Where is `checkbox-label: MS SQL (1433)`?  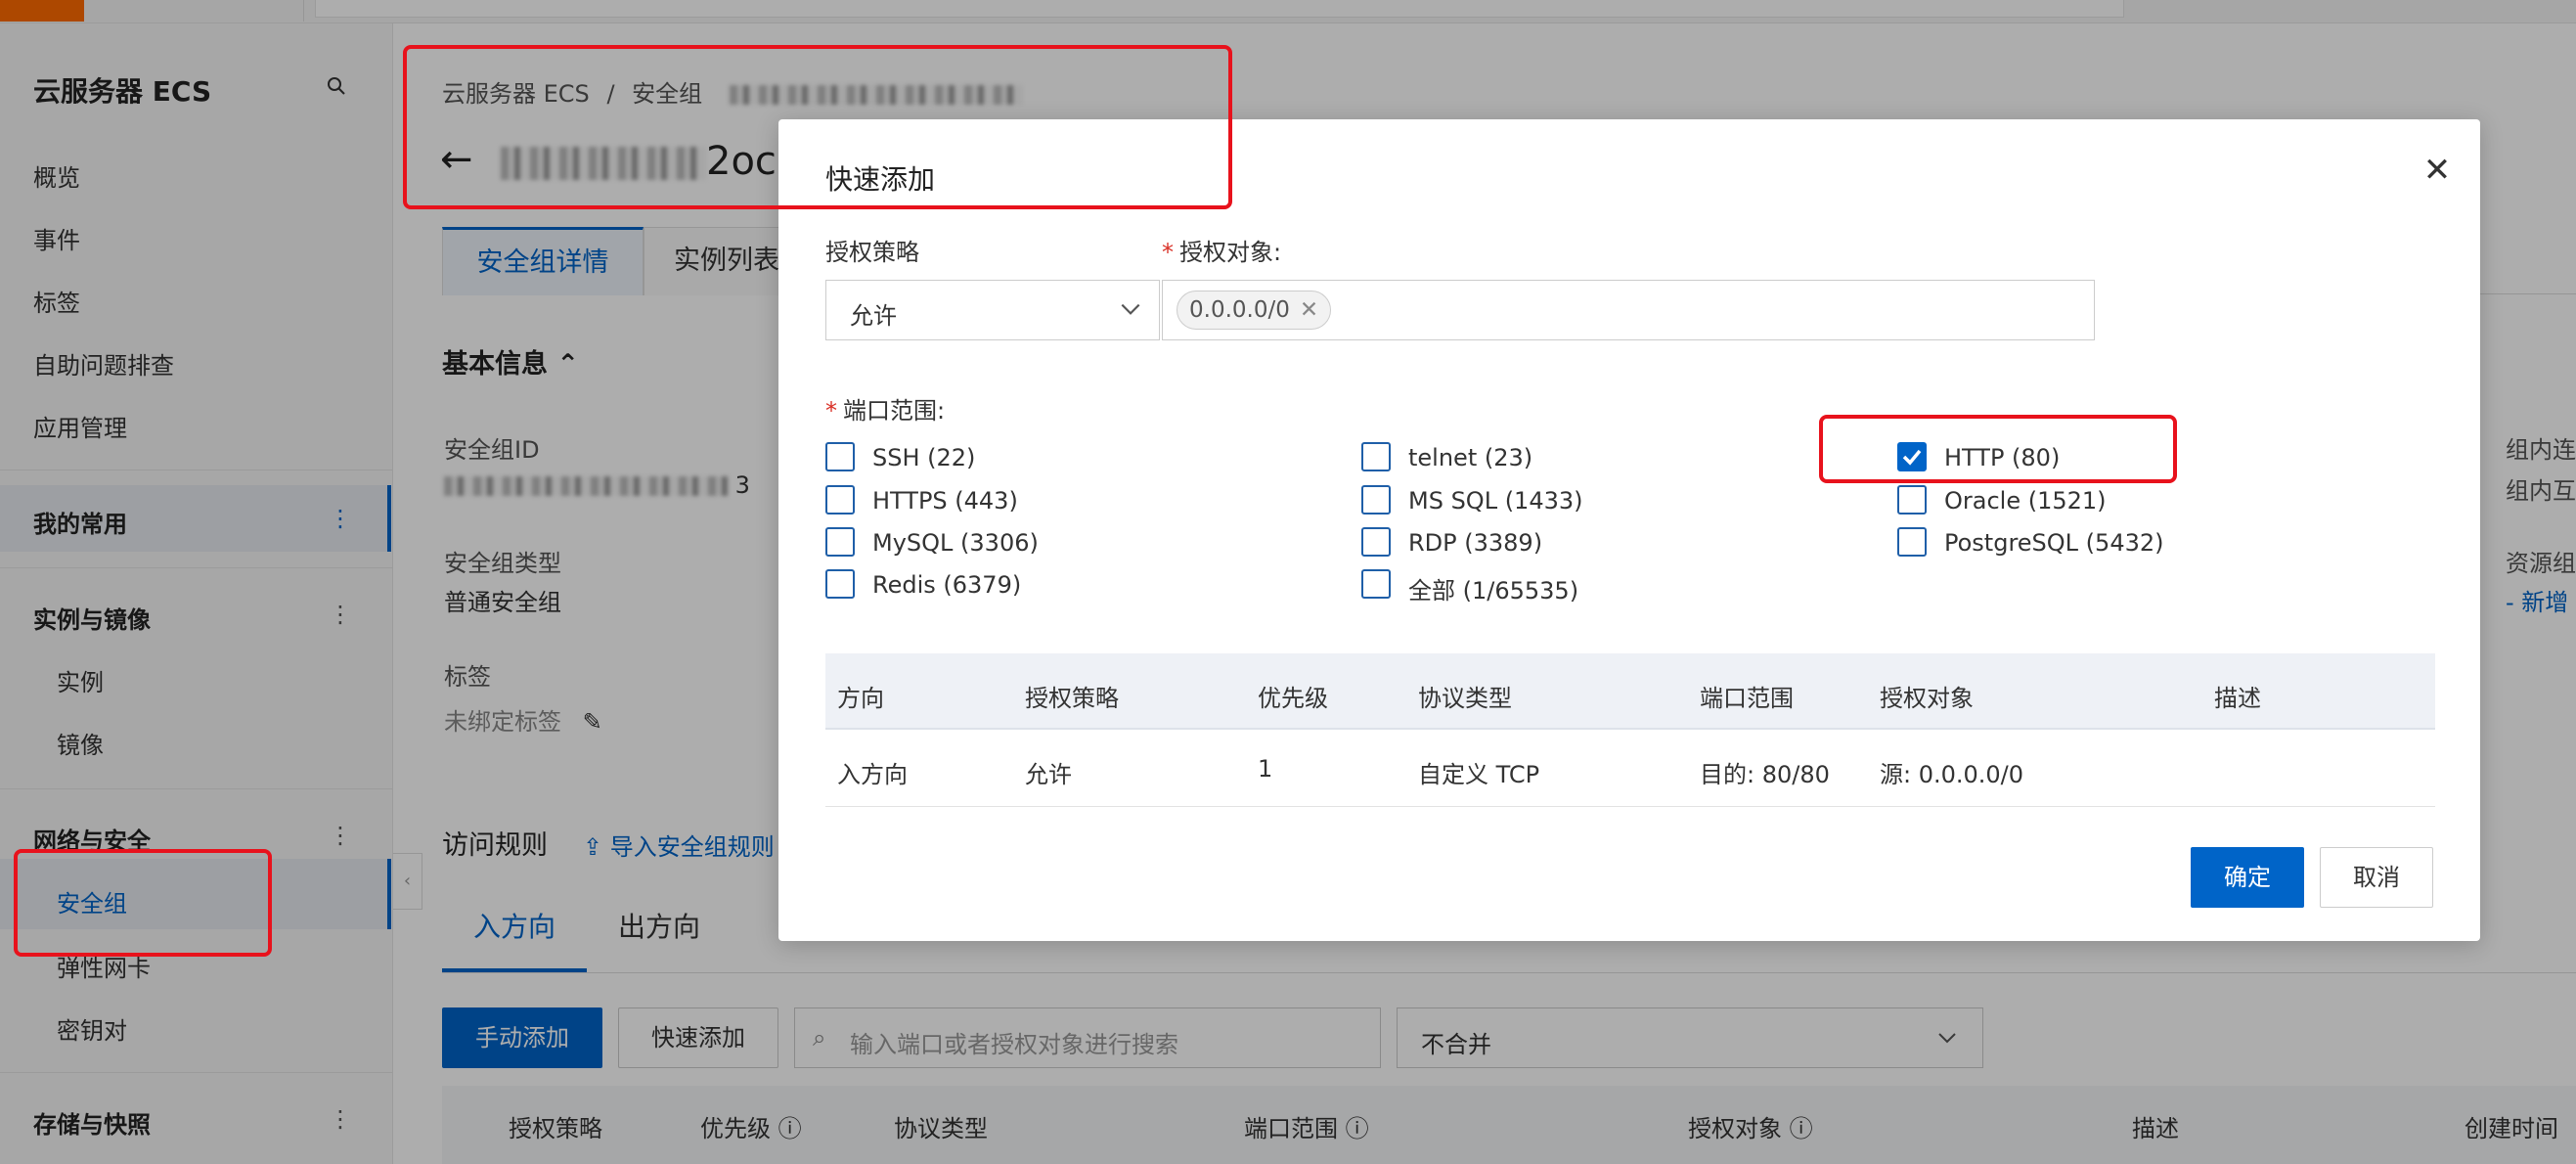 checkbox-label: MS SQL (1433) is located at coordinates (1496, 501).